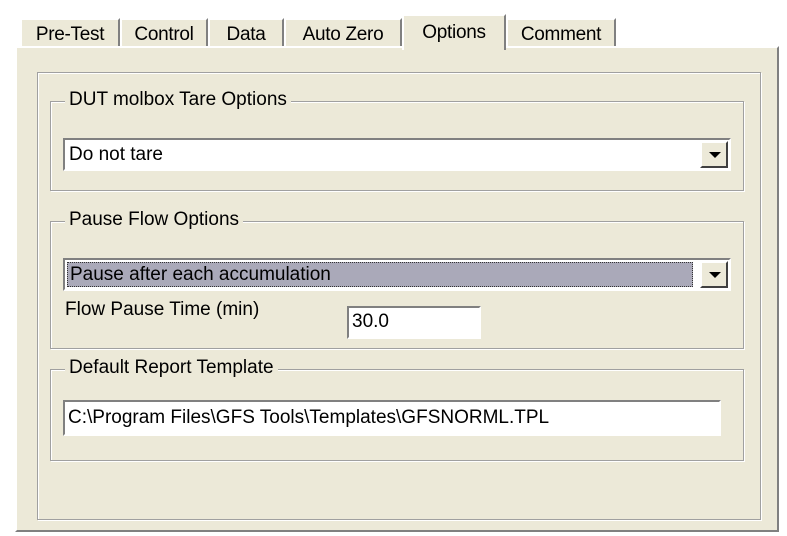 The width and height of the screenshot is (787, 536). What do you see at coordinates (414, 322) in the screenshot?
I see `flow-pause-time-input: 30.0` at bounding box center [414, 322].